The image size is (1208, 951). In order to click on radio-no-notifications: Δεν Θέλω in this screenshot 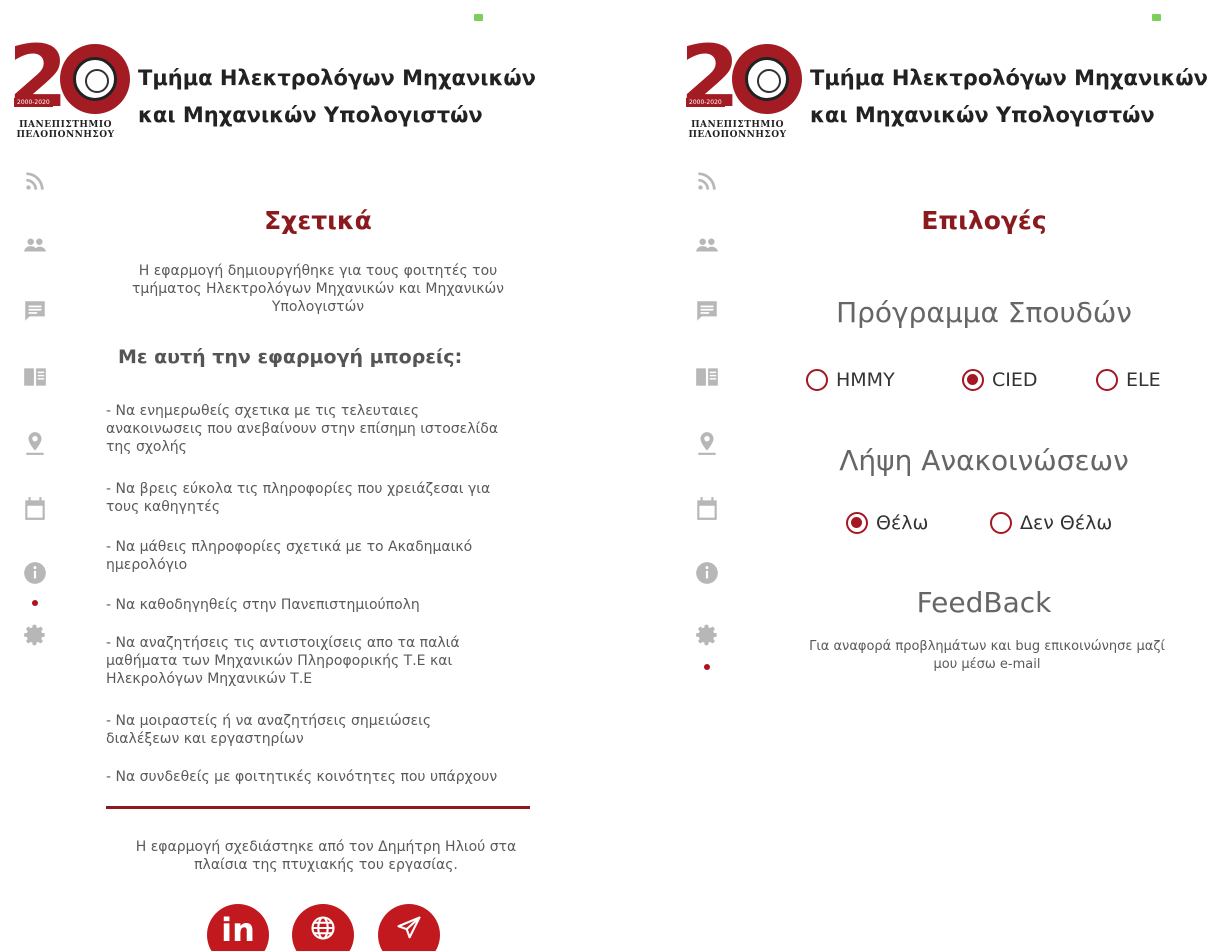, I will do `click(1051, 523)`.